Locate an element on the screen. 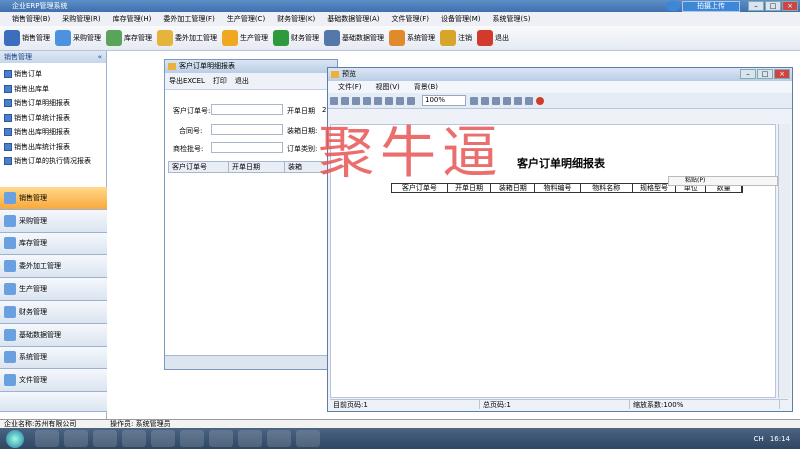  sidebar-item-label: 销售订单统计报表 is located at coordinates (42, 117).